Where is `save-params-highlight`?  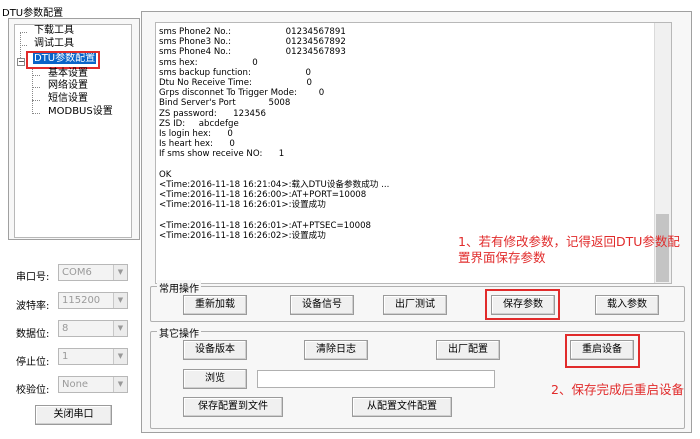 save-params-highlight is located at coordinates (522, 304).